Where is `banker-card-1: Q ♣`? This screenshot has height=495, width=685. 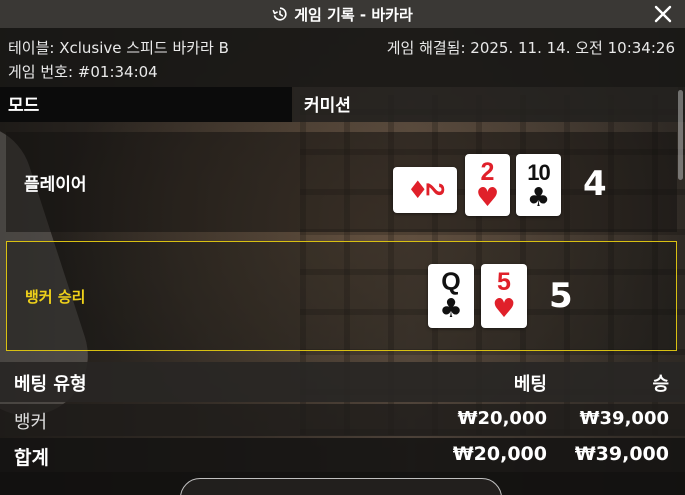
banker-card-1: Q ♣ is located at coordinates (451, 296).